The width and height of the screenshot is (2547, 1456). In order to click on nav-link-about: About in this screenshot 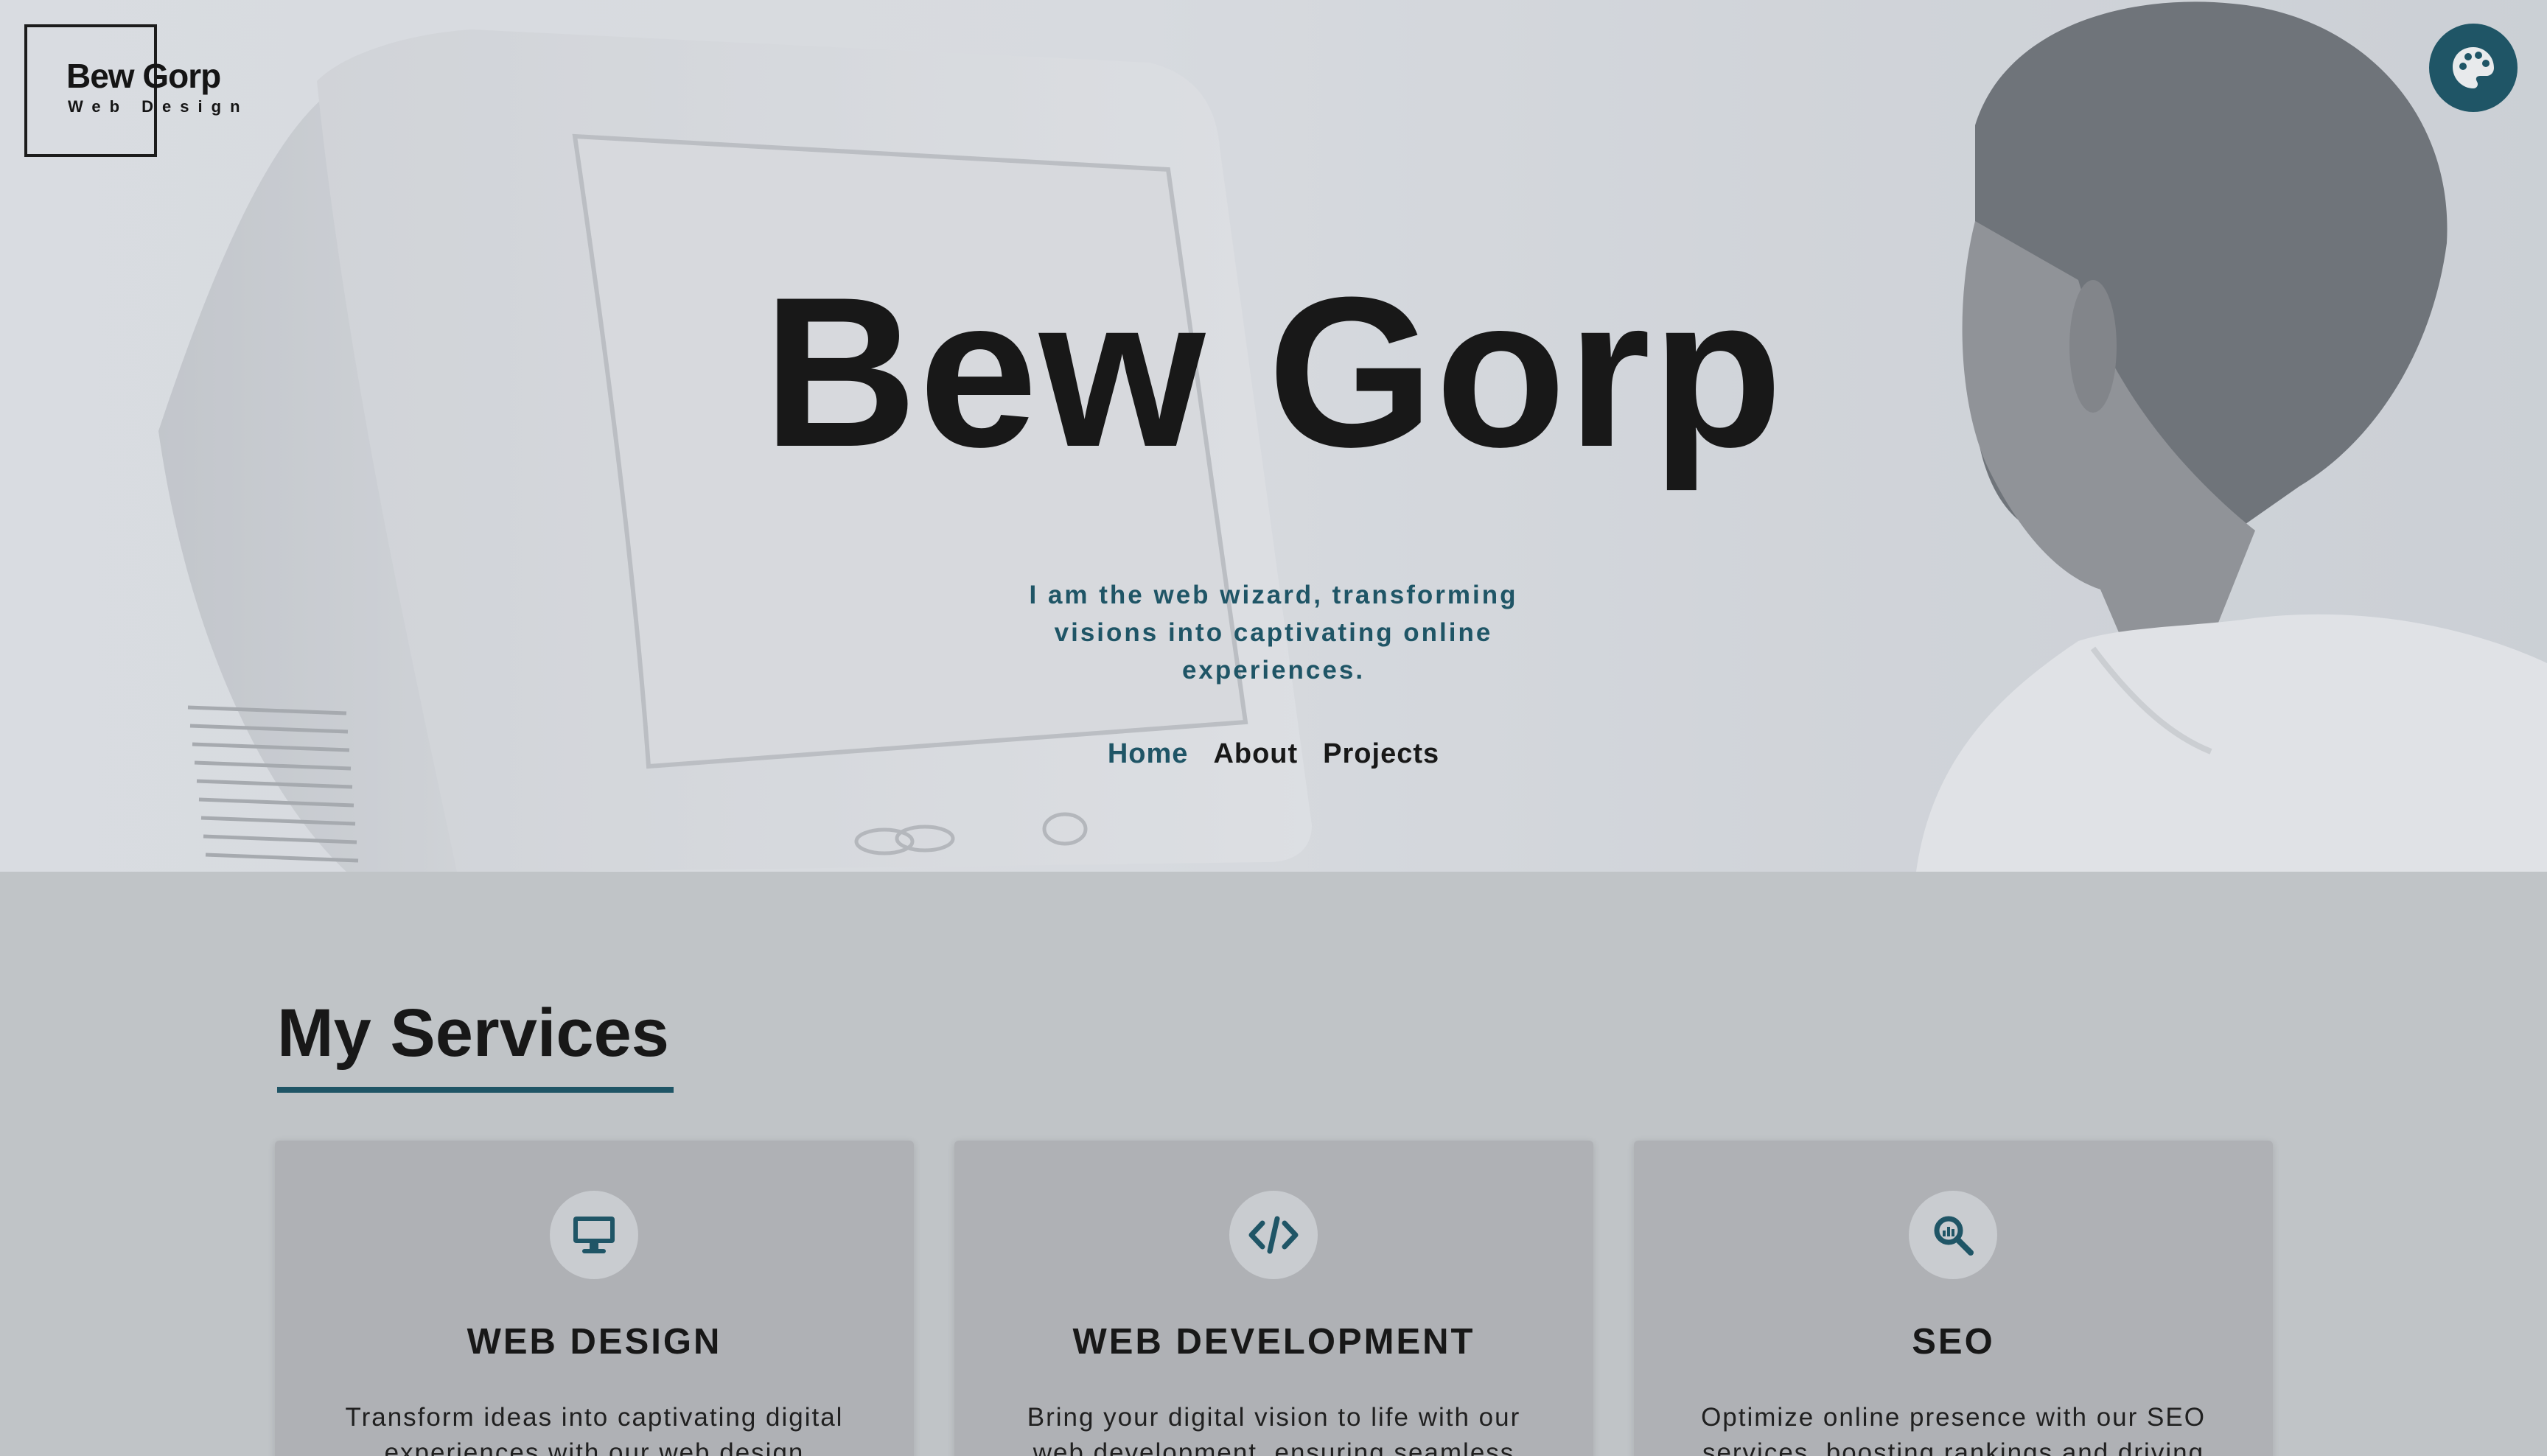, I will do `click(1255, 754)`.